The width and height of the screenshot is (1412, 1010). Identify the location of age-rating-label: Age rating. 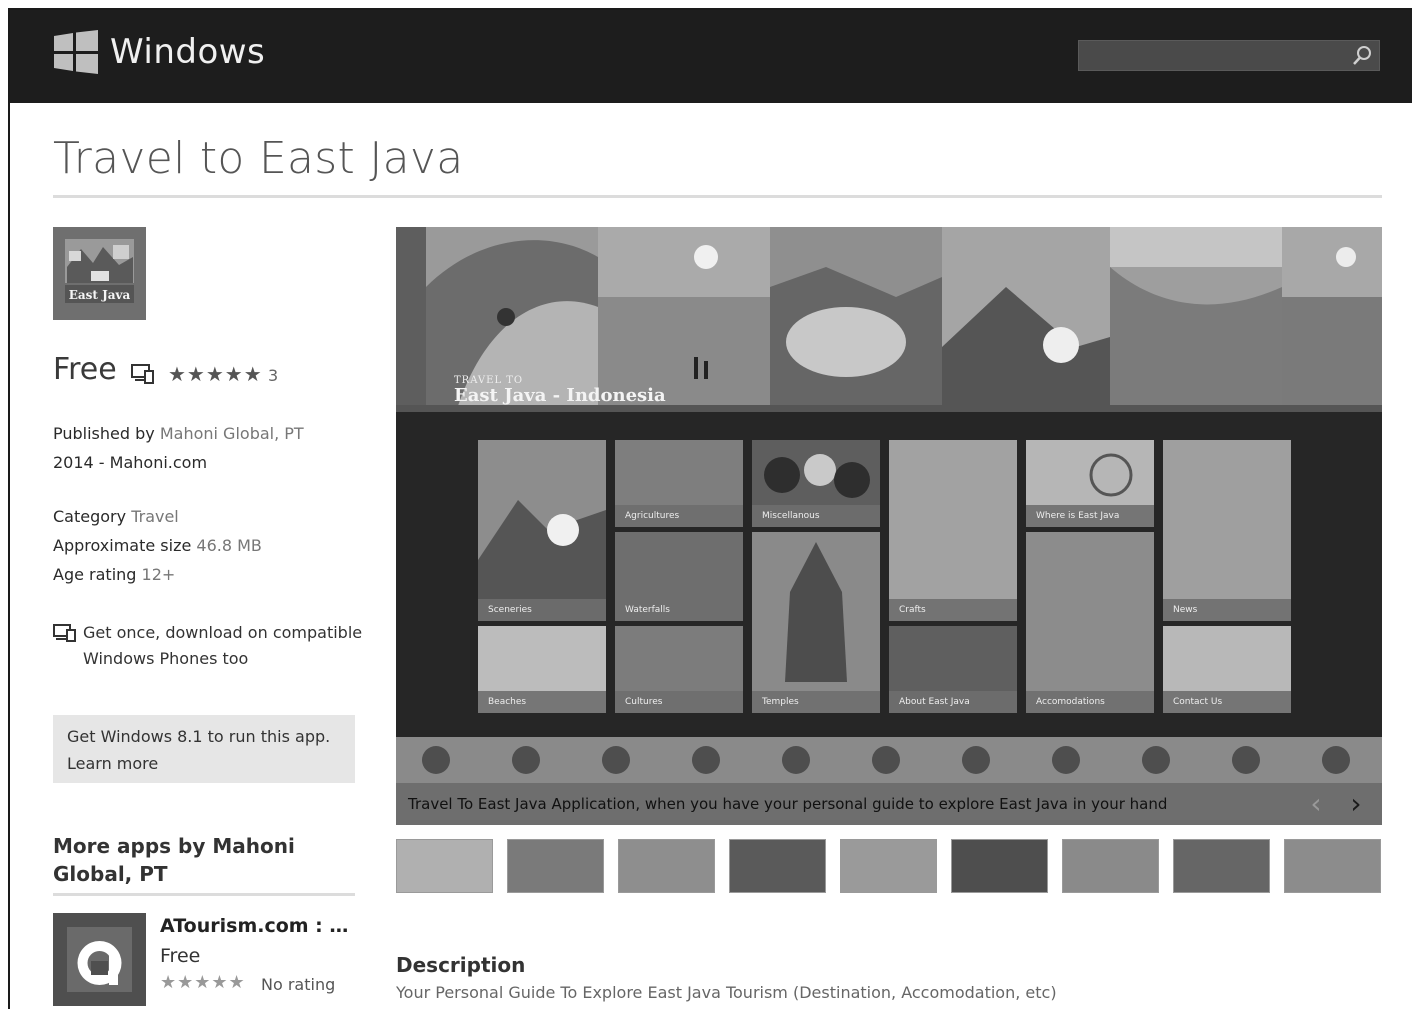
(95, 574).